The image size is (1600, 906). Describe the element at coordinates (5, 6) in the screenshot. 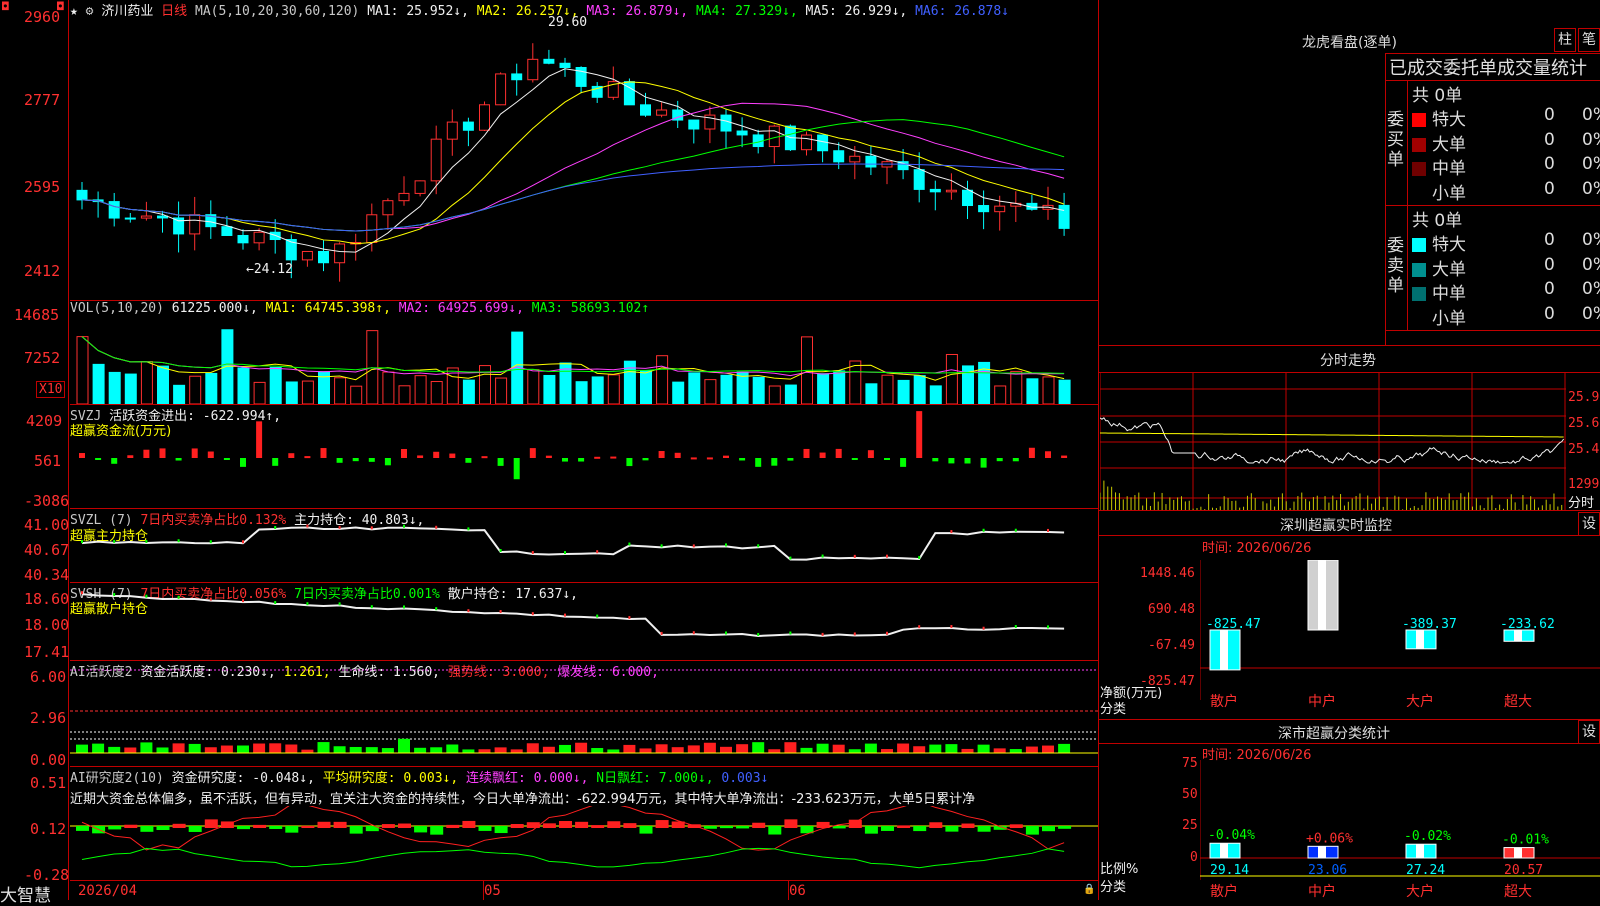

I see `window-icon: ◘` at that location.